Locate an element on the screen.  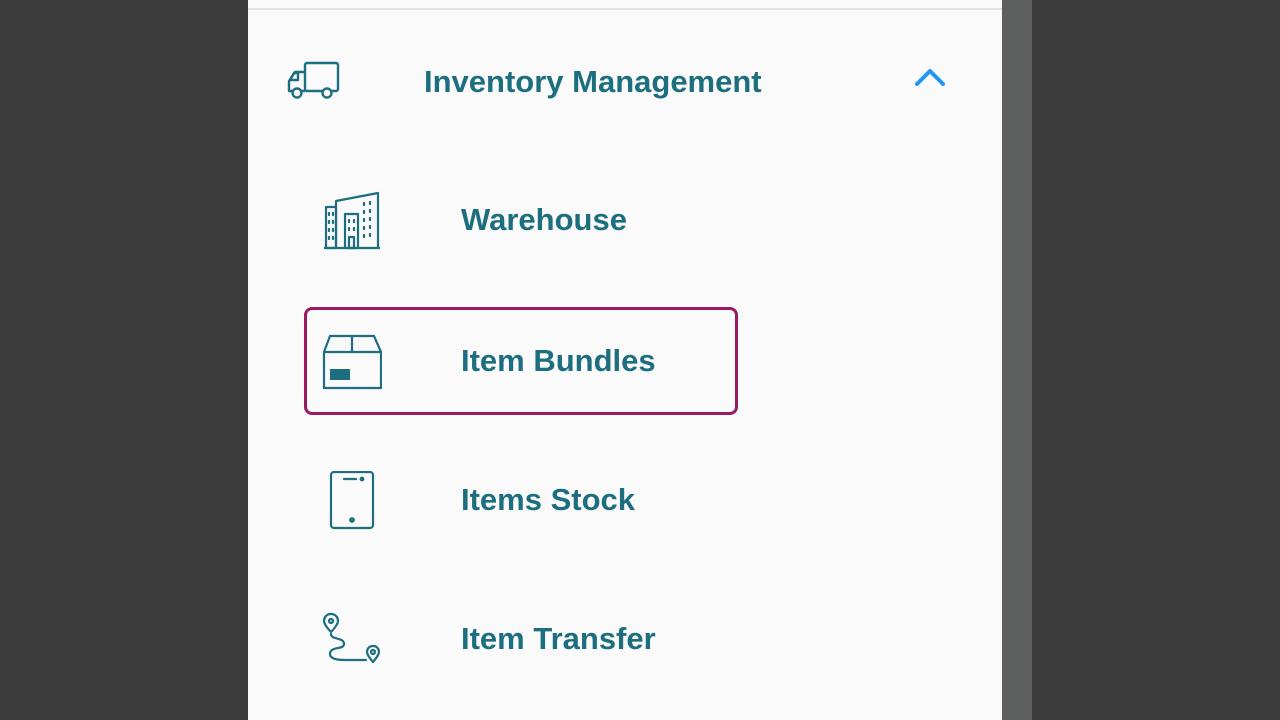
chevron-up-icon is located at coordinates (930, 77).